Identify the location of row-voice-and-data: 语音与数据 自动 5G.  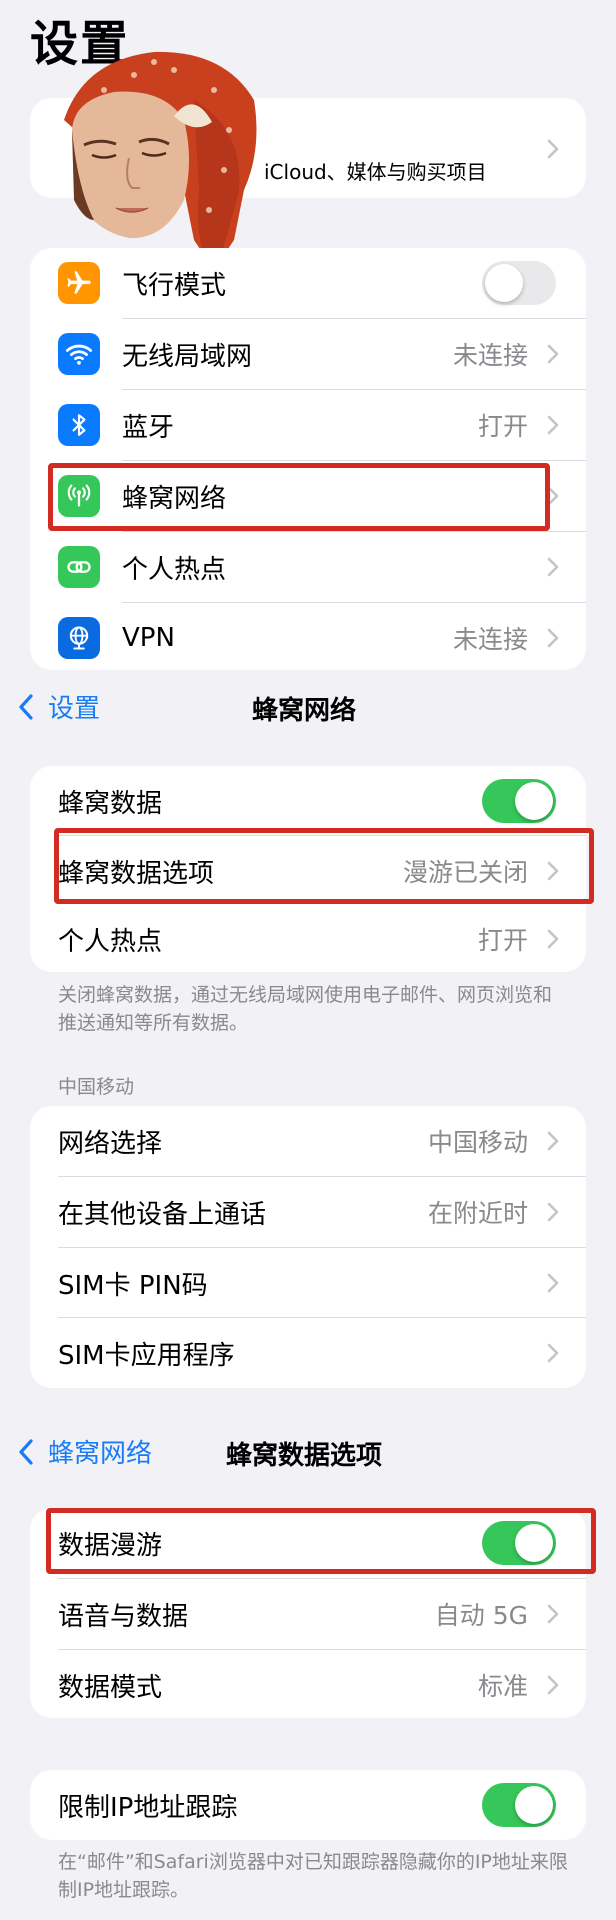
(308, 1614).